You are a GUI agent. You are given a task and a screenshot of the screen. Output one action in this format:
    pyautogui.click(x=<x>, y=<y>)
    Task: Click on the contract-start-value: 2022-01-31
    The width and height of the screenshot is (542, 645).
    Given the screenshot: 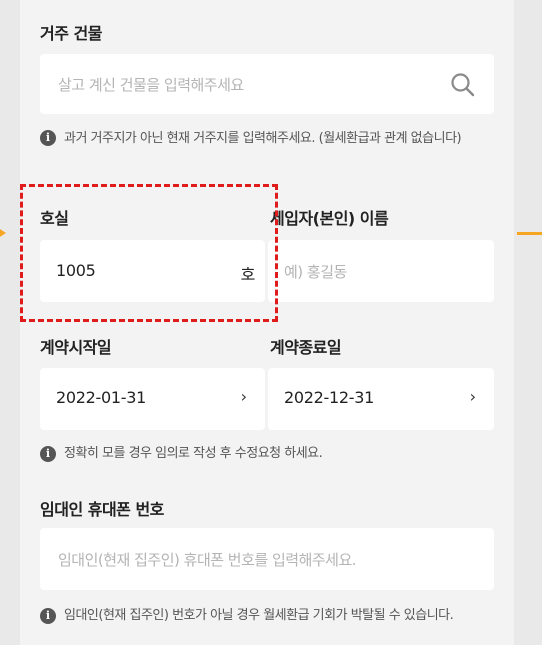 What is the action you would take?
    pyautogui.click(x=101, y=397)
    